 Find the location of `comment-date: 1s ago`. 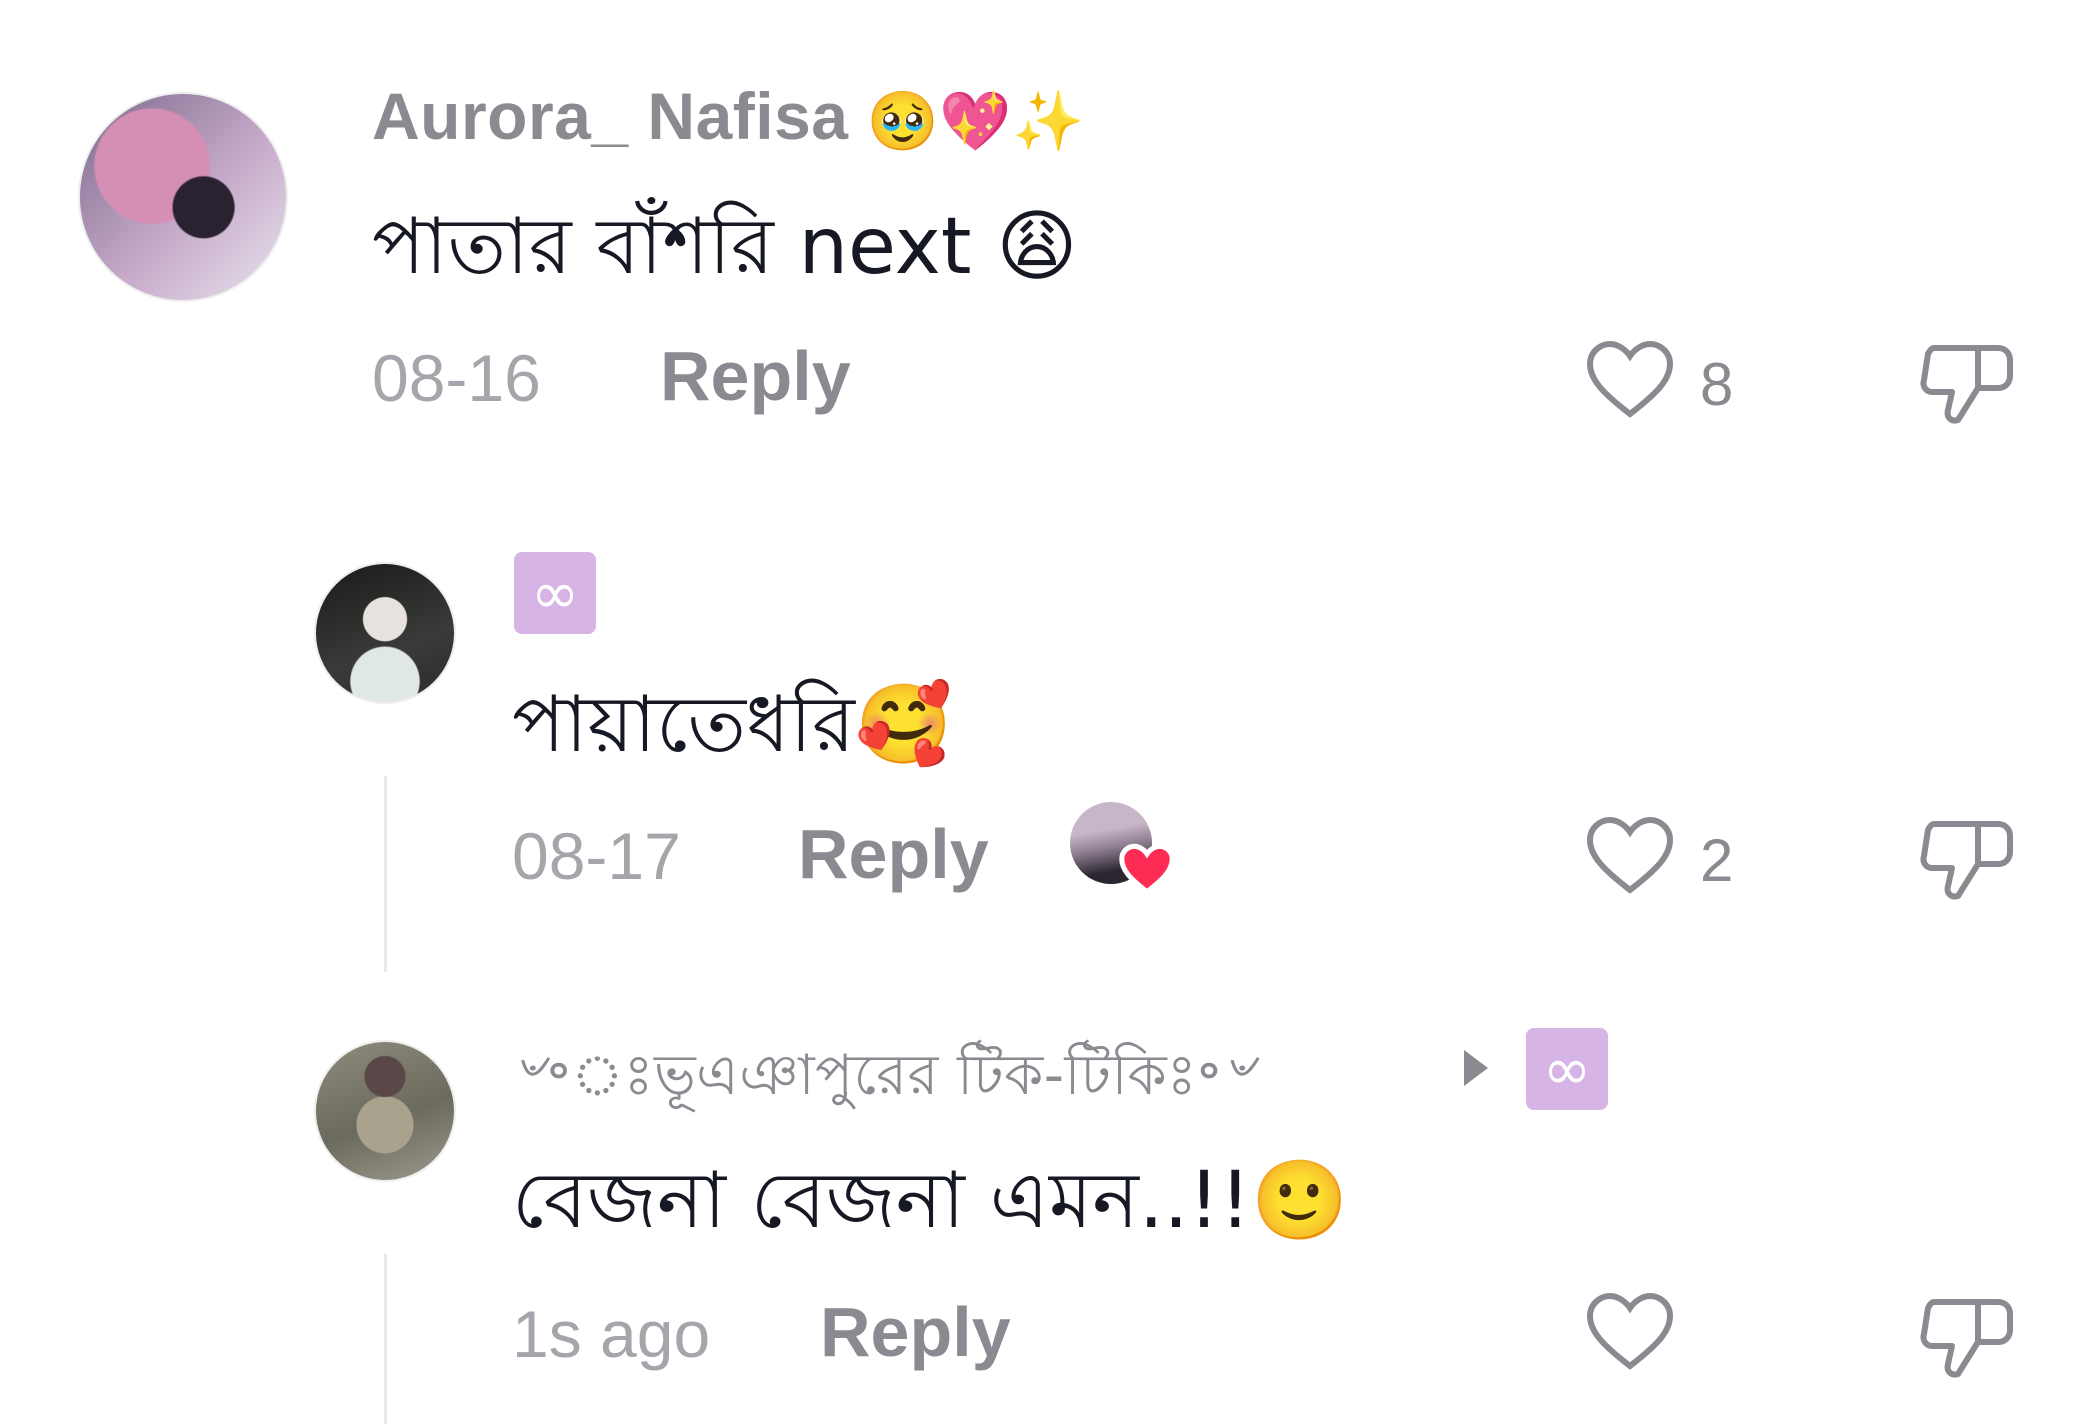

comment-date: 1s ago is located at coordinates (611, 1334).